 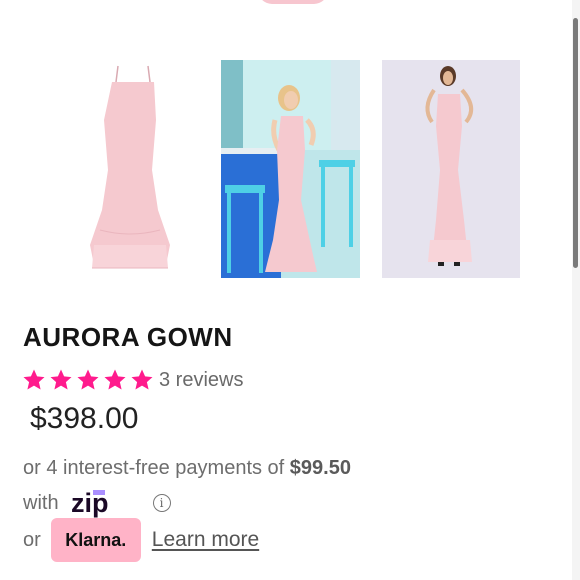 What do you see at coordinates (128, 337) in the screenshot?
I see `product-title: AURORA GOWN` at bounding box center [128, 337].